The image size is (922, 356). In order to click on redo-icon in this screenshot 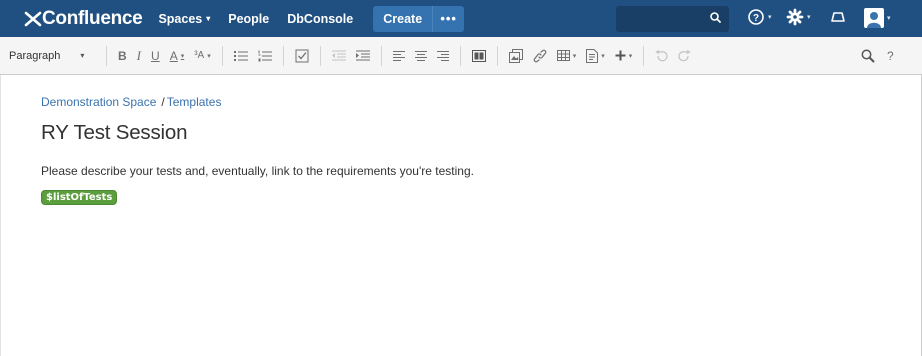, I will do `click(684, 55)`.